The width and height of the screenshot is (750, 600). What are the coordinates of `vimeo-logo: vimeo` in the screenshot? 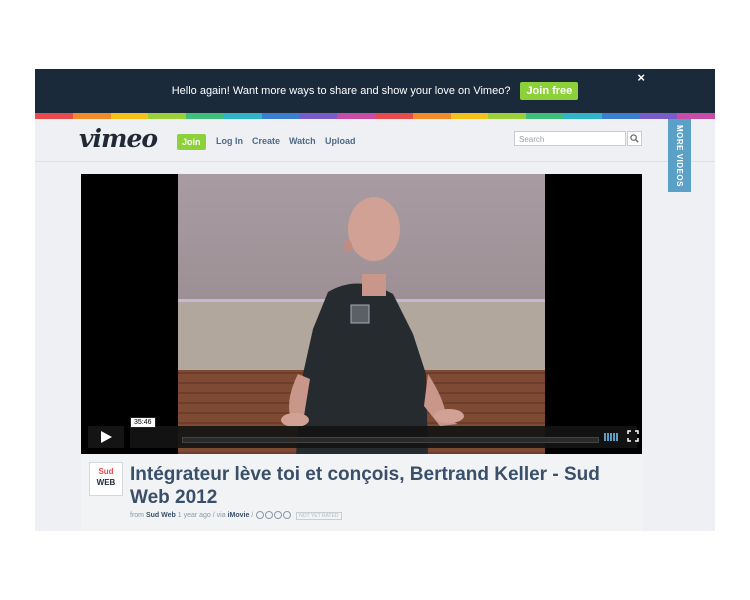 It's located at (118, 138).